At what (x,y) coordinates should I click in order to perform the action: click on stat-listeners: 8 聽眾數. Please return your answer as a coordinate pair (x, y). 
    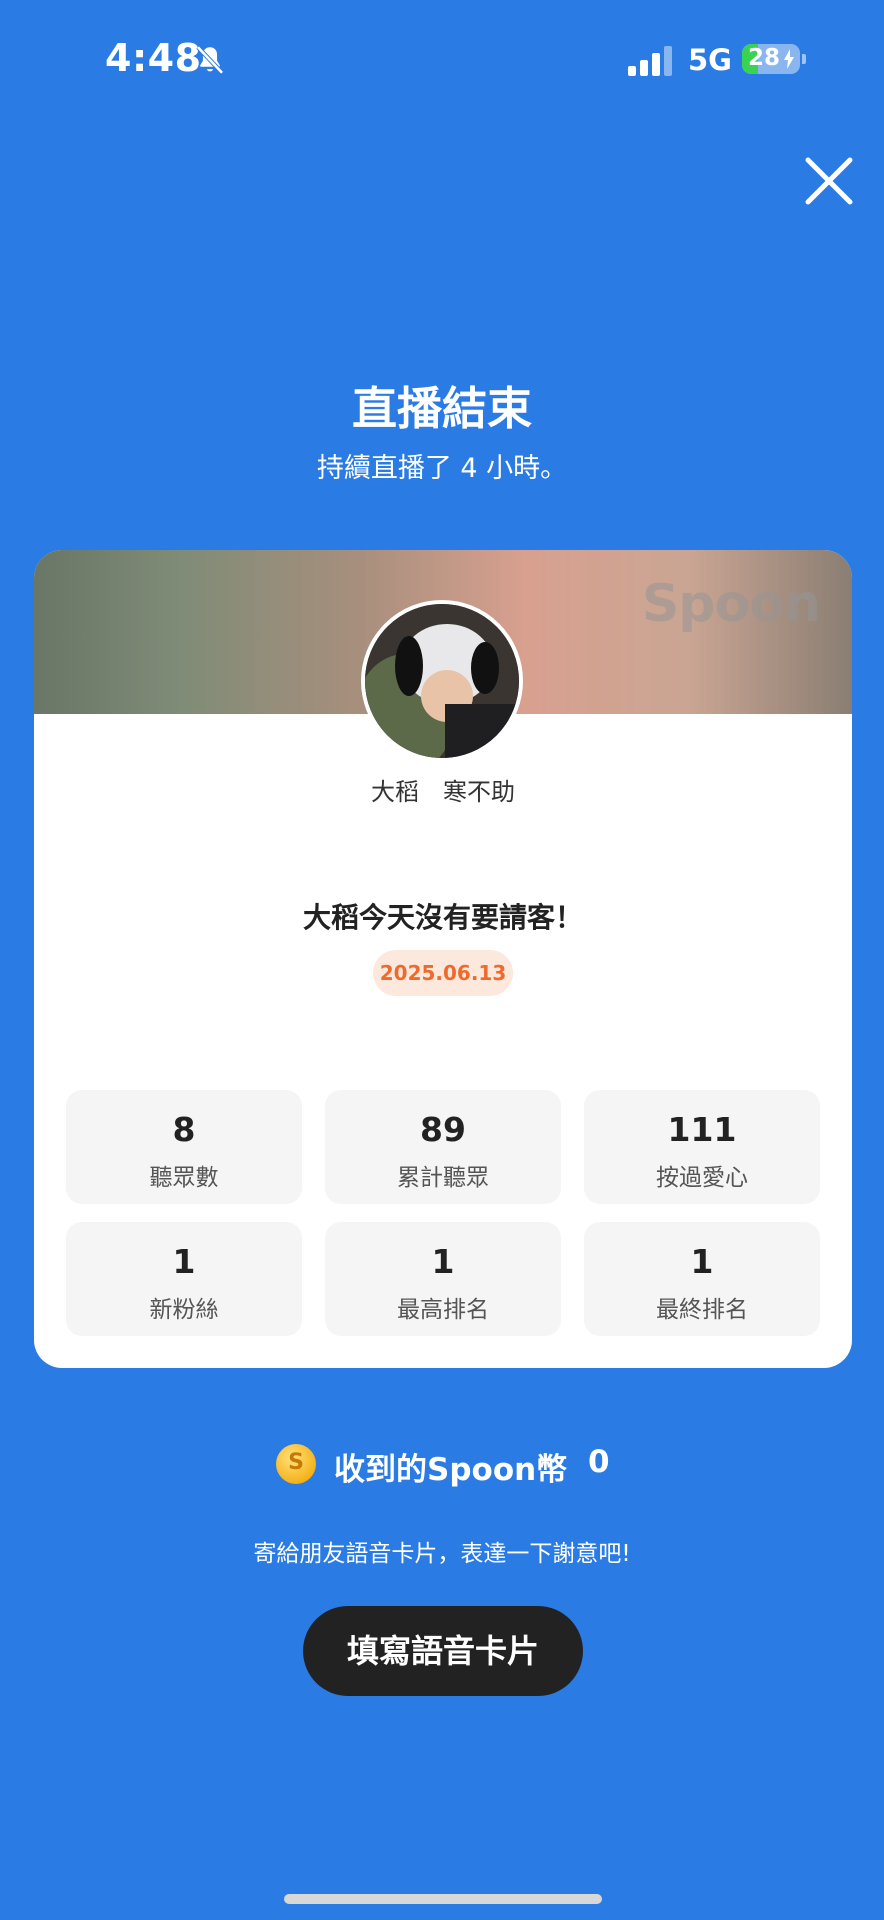
    Looking at the image, I should click on (184, 1147).